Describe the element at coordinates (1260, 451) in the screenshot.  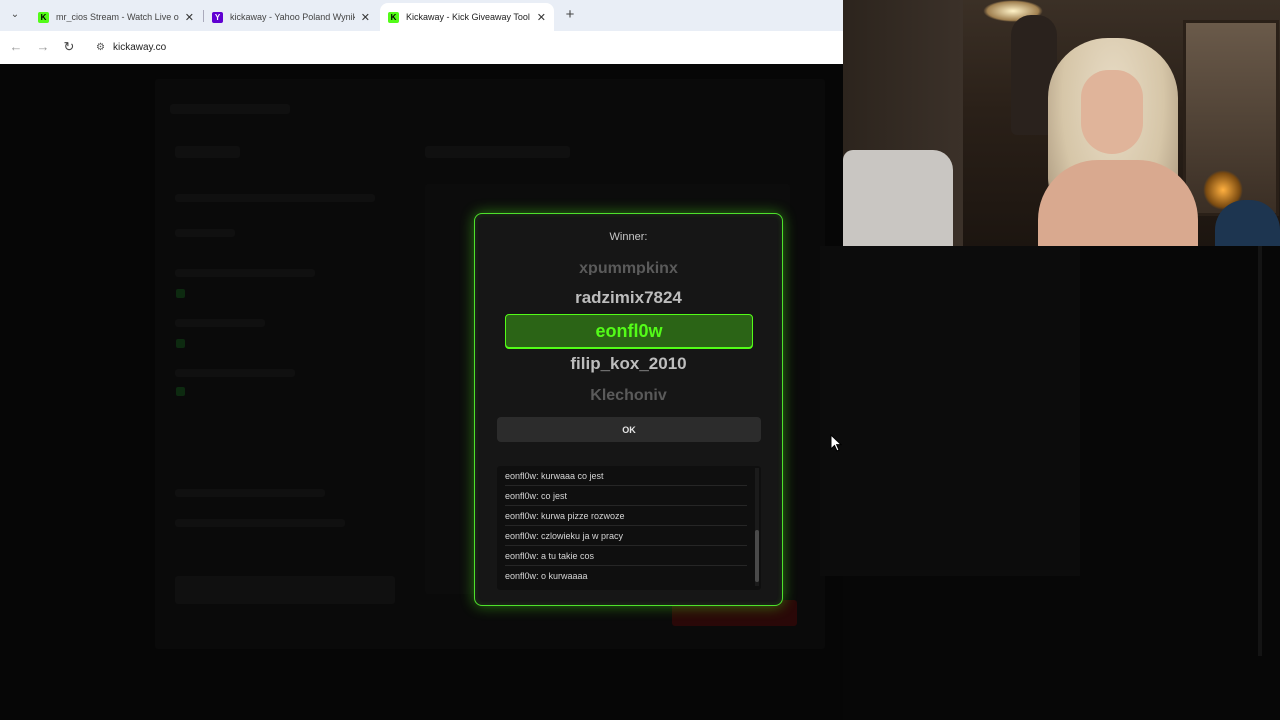
I see `side-scrollbar` at that location.